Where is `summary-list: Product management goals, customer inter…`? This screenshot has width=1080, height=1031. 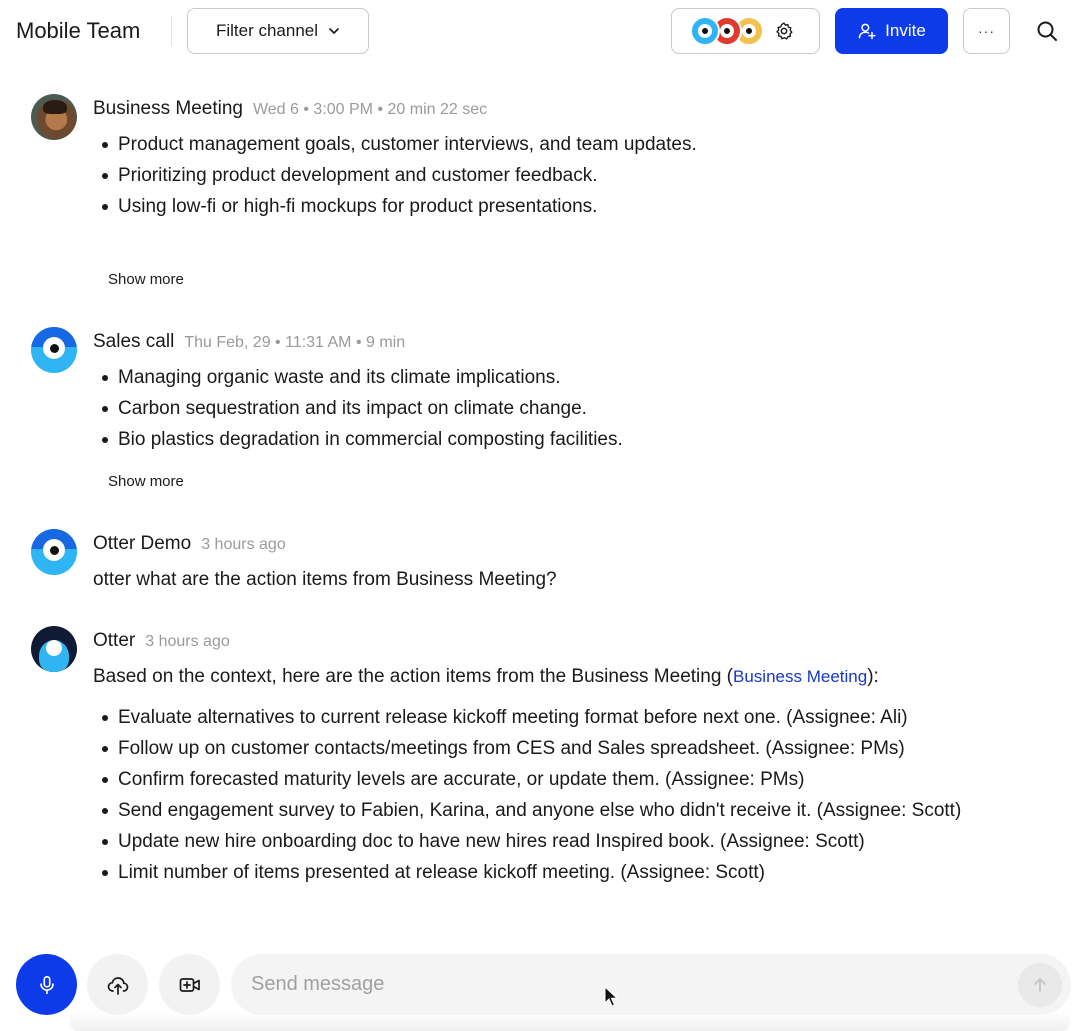
summary-list: Product management goals, customer inter… is located at coordinates (400, 175).